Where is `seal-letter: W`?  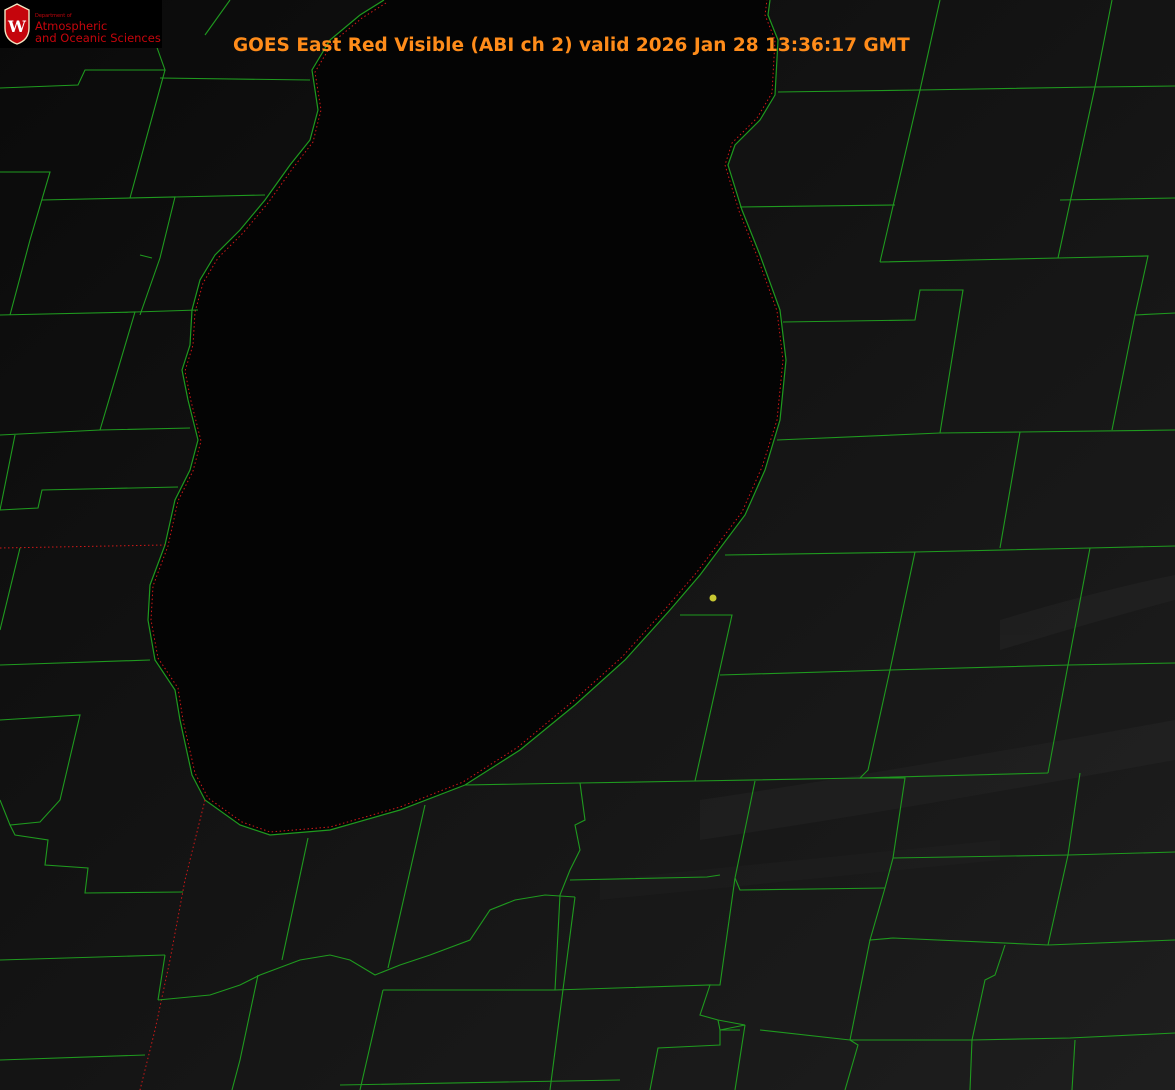
seal-letter: W is located at coordinates (17, 26).